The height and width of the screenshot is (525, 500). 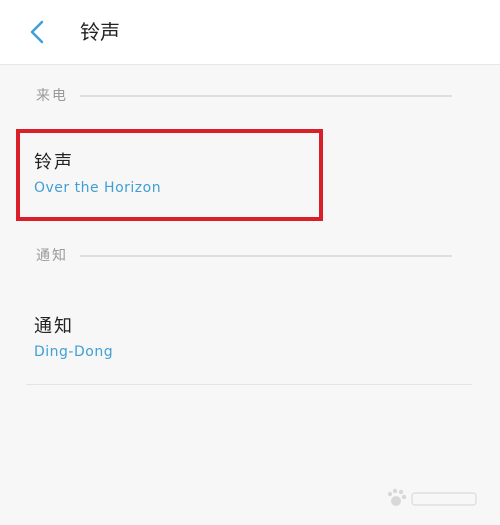 I want to click on back-button, so click(x=39, y=32).